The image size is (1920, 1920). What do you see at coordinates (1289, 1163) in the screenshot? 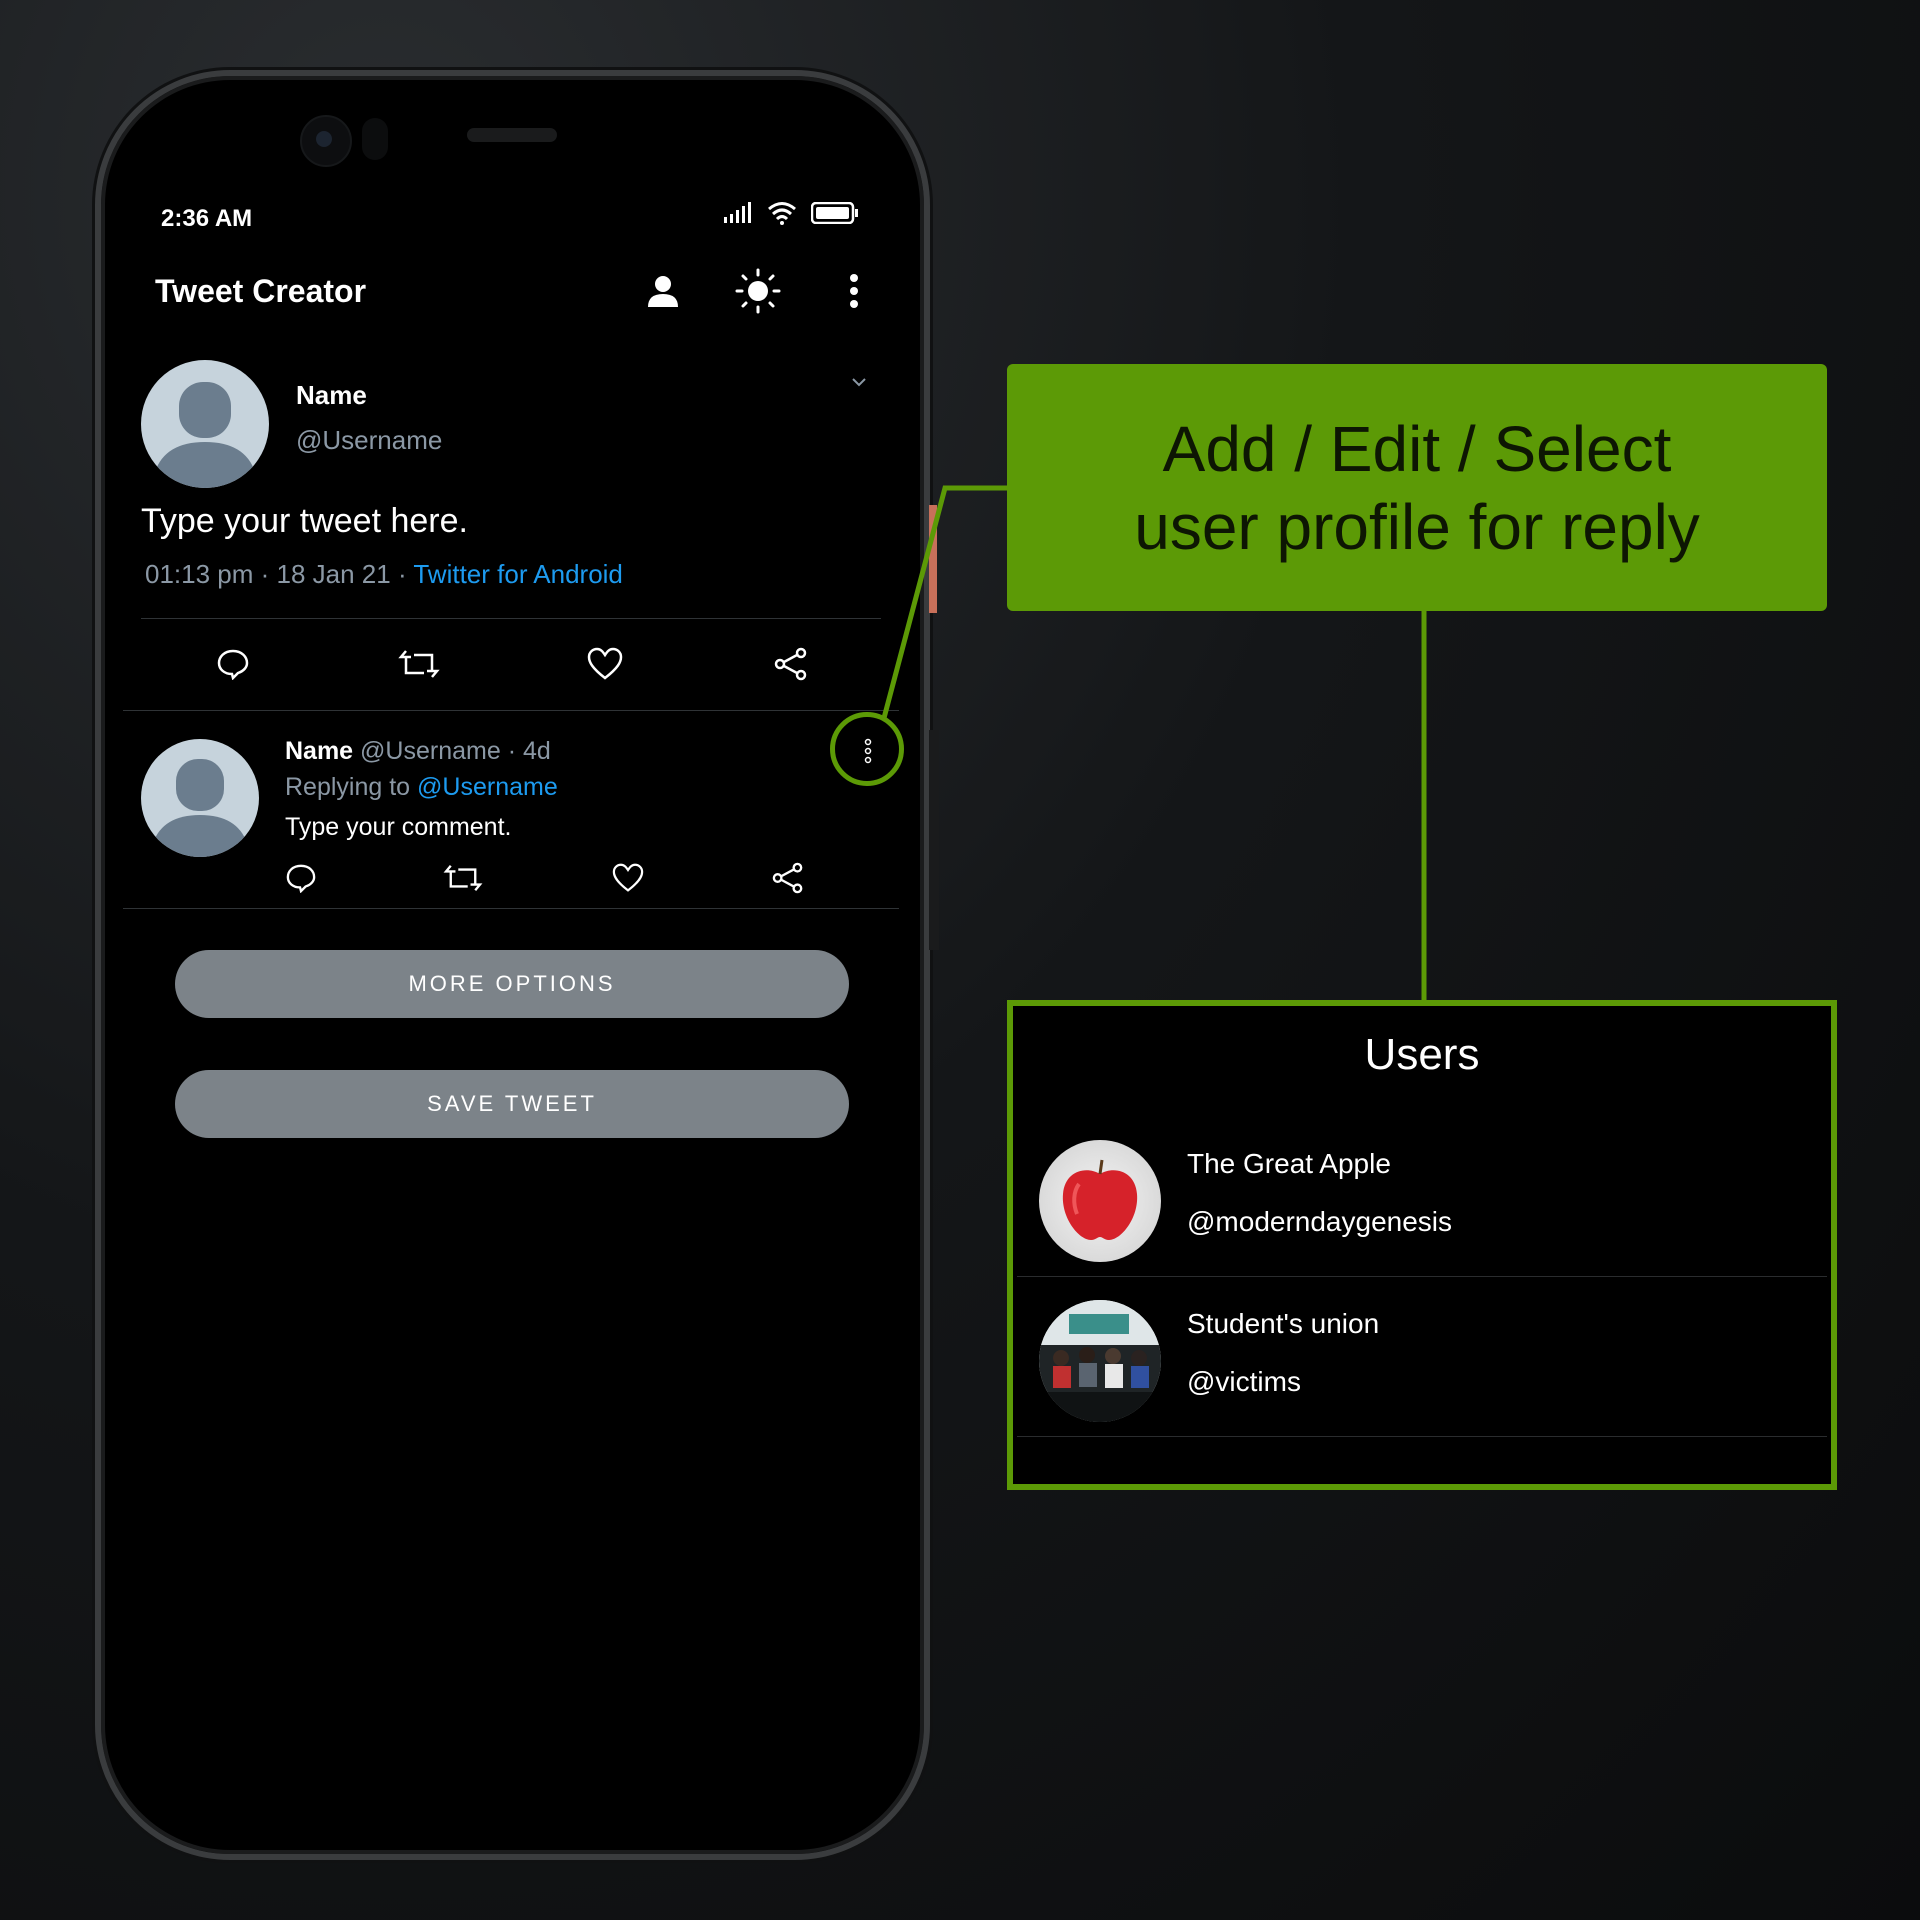
I see `user-name: The Great Apple` at bounding box center [1289, 1163].